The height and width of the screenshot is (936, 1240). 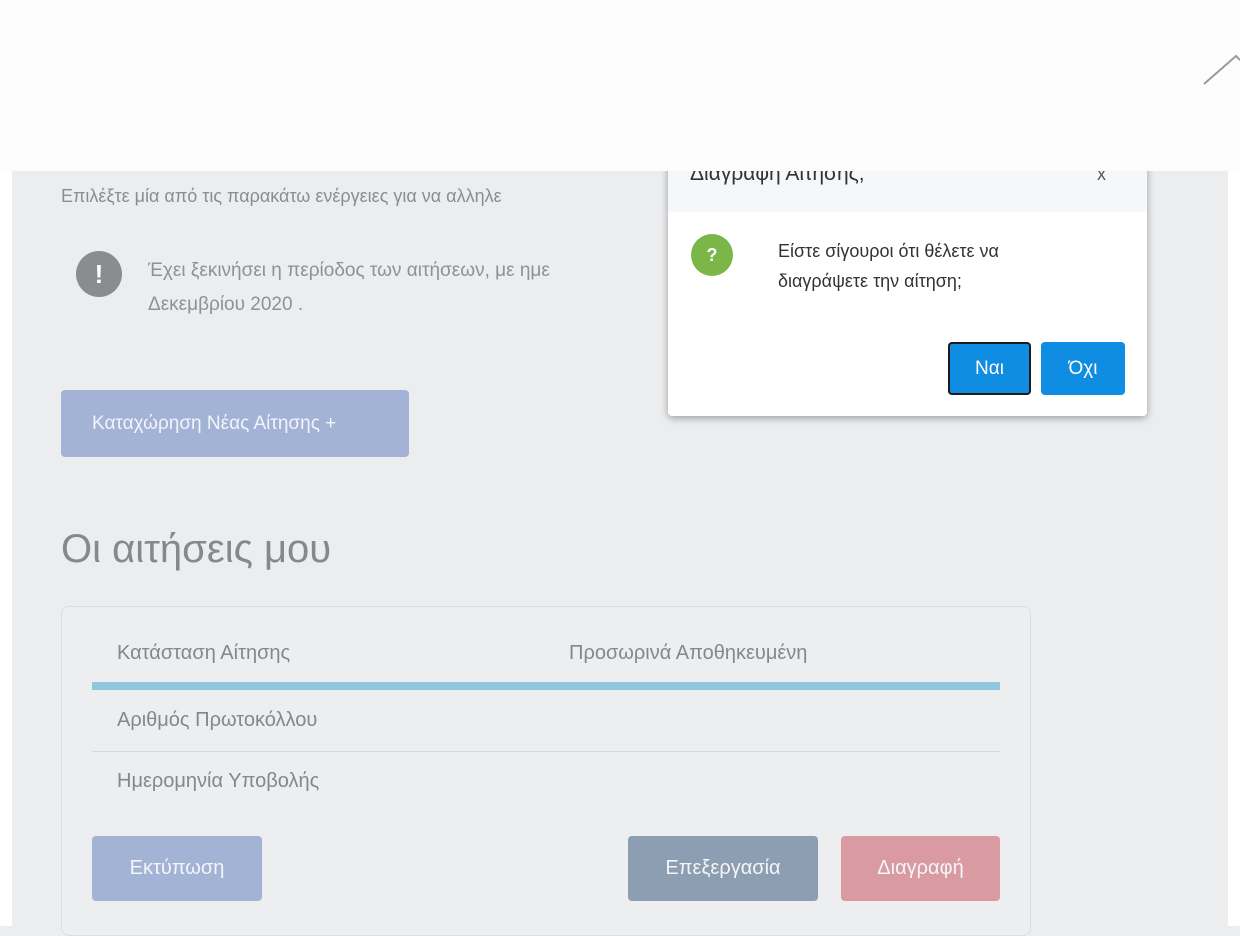 What do you see at coordinates (196, 549) in the screenshot?
I see `section-title: Οι αιτήσεις μου` at bounding box center [196, 549].